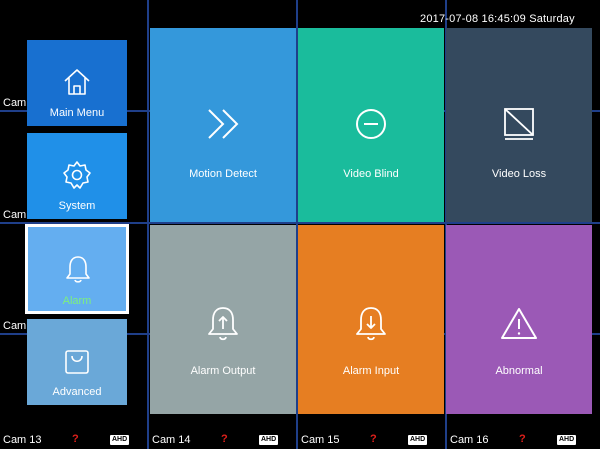  I want to click on warning-icon, so click(519, 324).